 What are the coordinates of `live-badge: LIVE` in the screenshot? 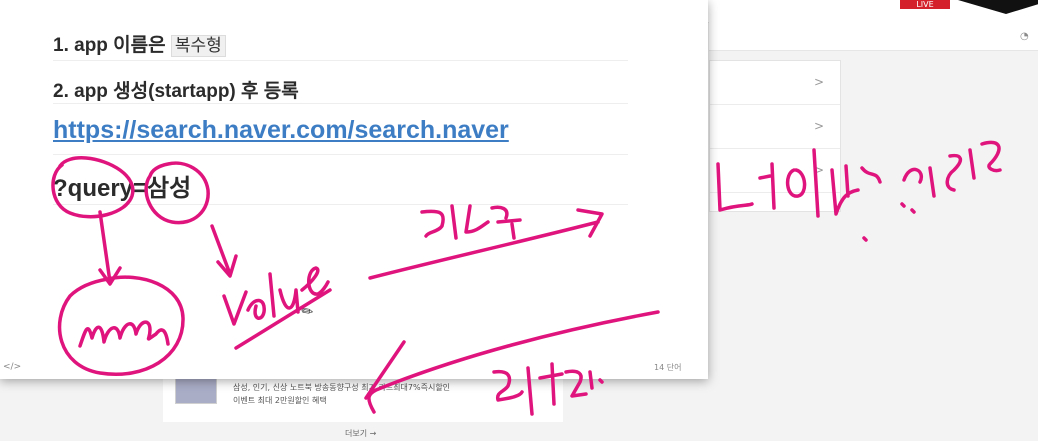 It's located at (925, 4).